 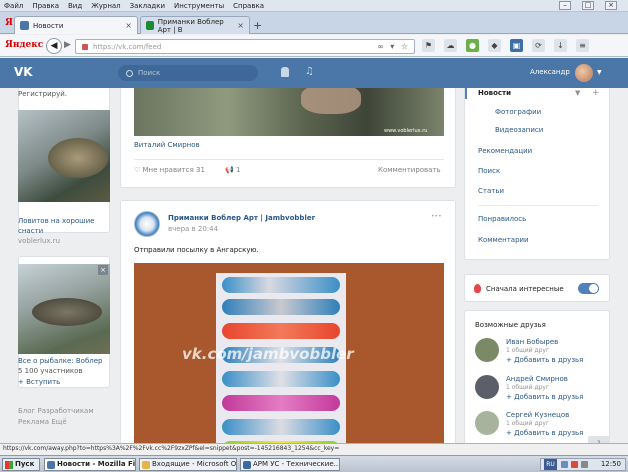 What do you see at coordinates (39, 382) in the screenshot?
I see `join-button: + Вступить` at bounding box center [39, 382].